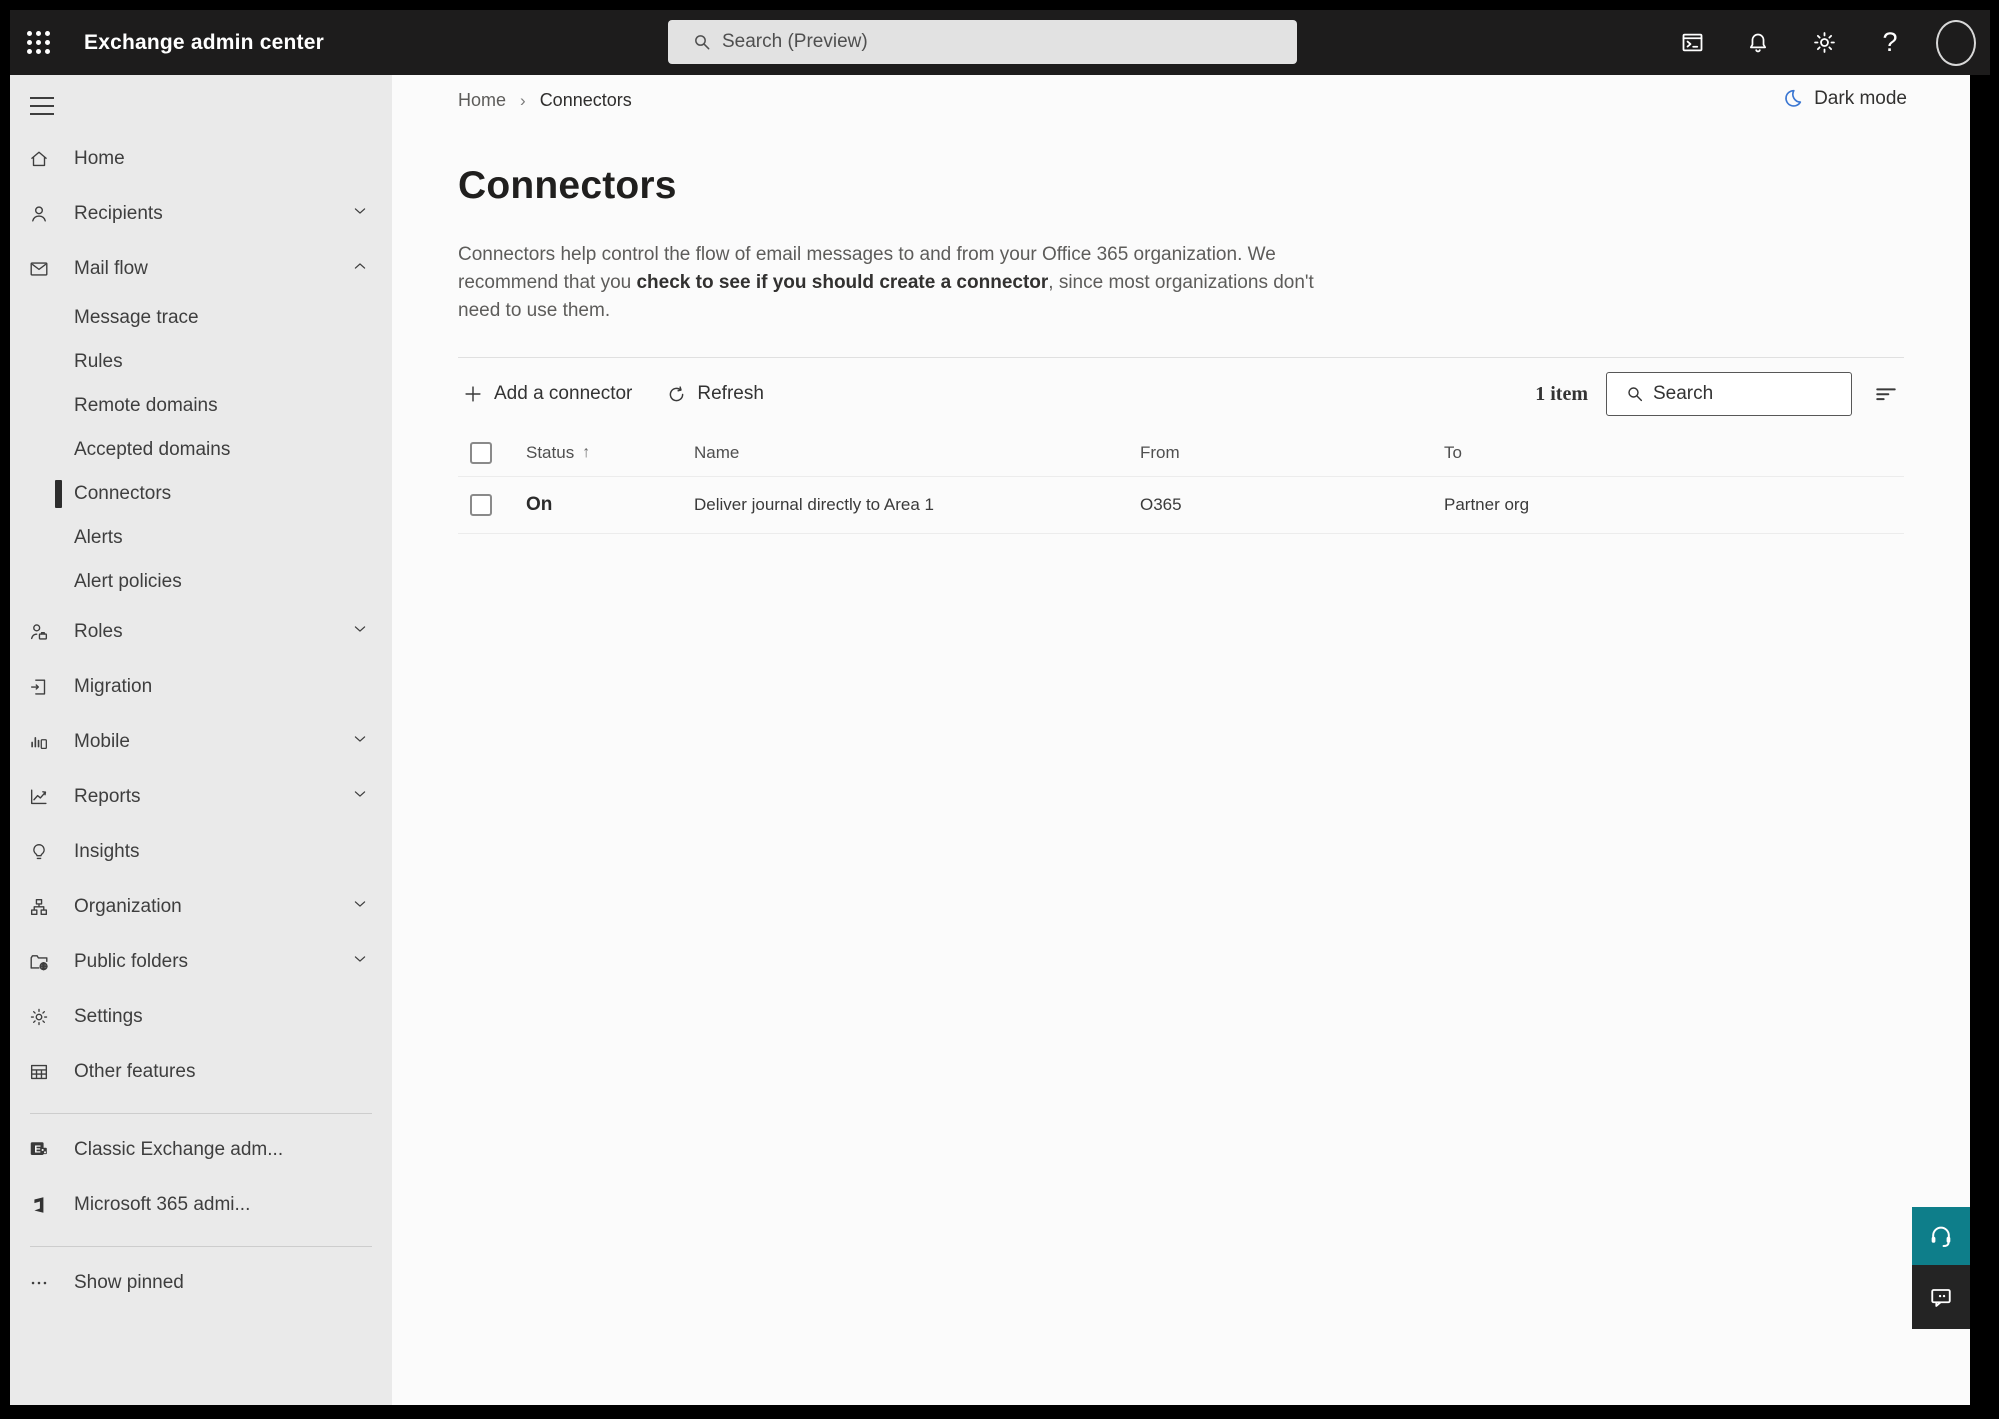 The width and height of the screenshot is (1999, 1419). Describe the element at coordinates (39, 797) in the screenshot. I see `line-chart-icon` at that location.